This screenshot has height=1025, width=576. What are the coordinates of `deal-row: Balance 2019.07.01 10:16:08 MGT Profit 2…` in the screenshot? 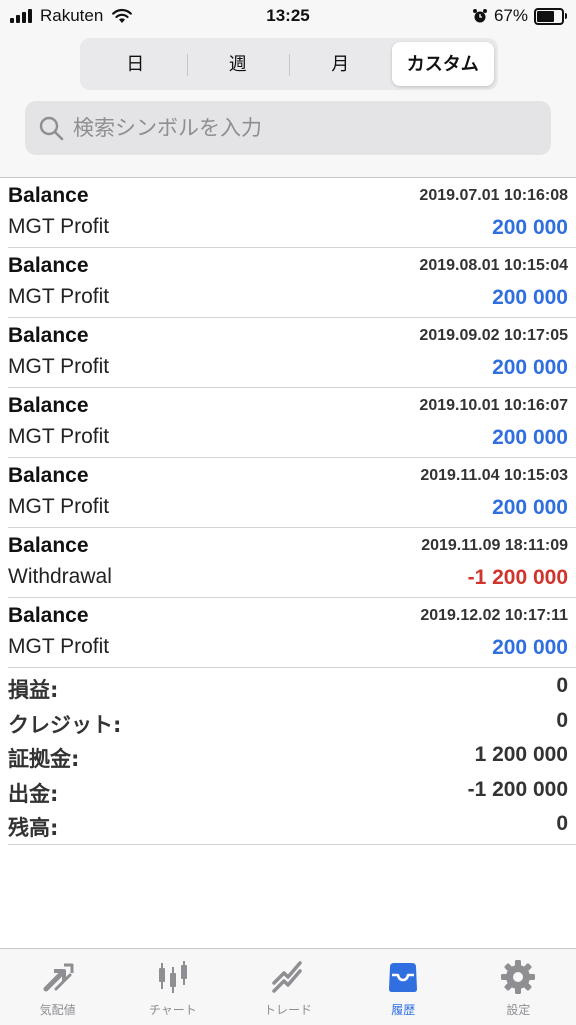 It's located at (292, 213).